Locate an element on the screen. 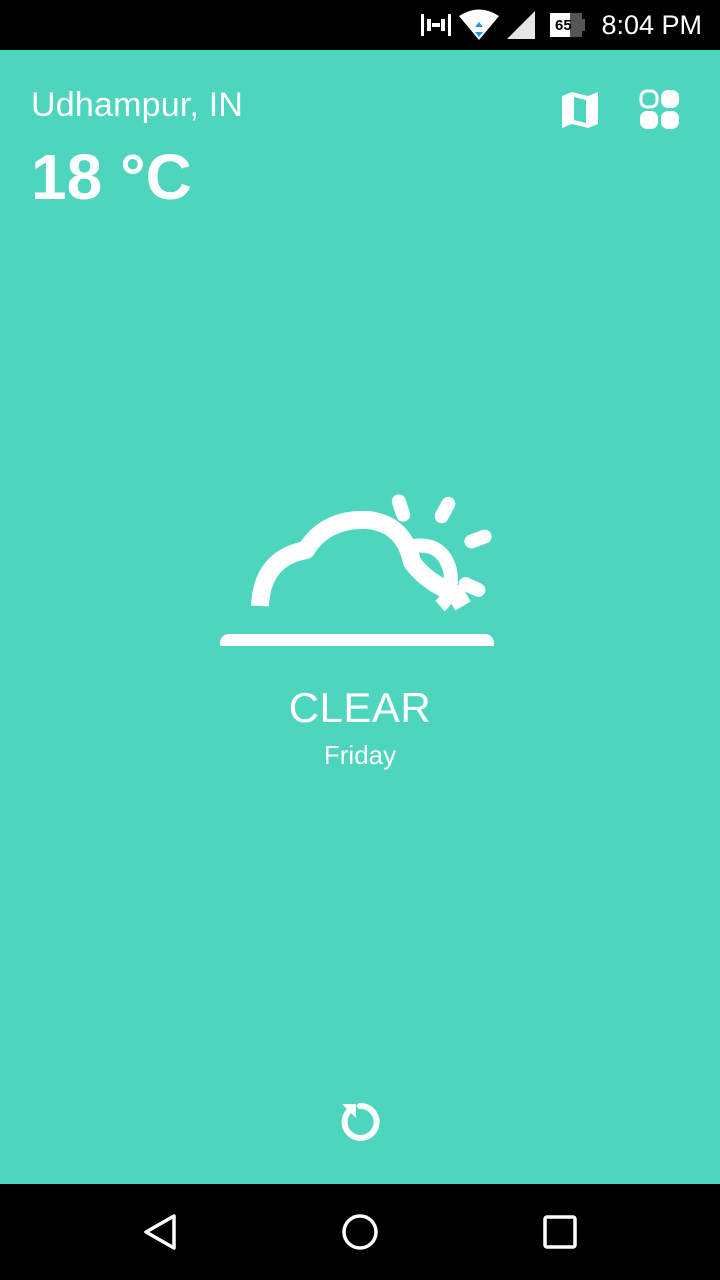 This screenshot has height=1280, width=720. wifi-icon is located at coordinates (479, 25).